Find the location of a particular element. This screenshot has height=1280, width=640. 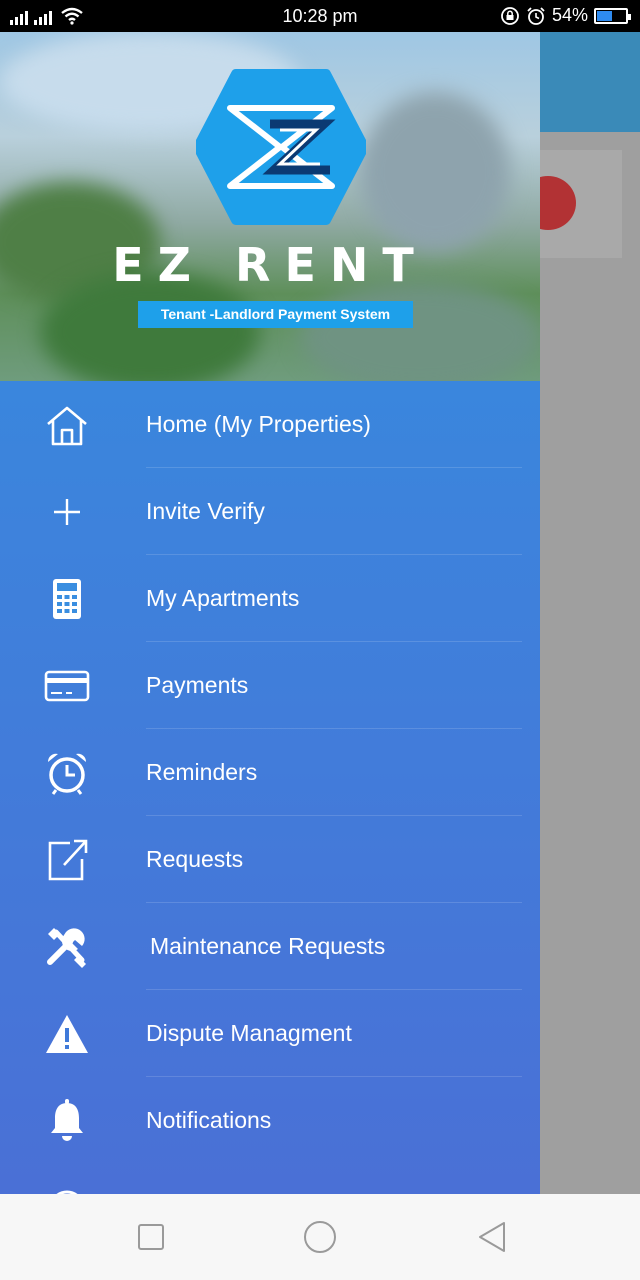

menu-item-label: Invite Verify is located at coordinates (205, 511).